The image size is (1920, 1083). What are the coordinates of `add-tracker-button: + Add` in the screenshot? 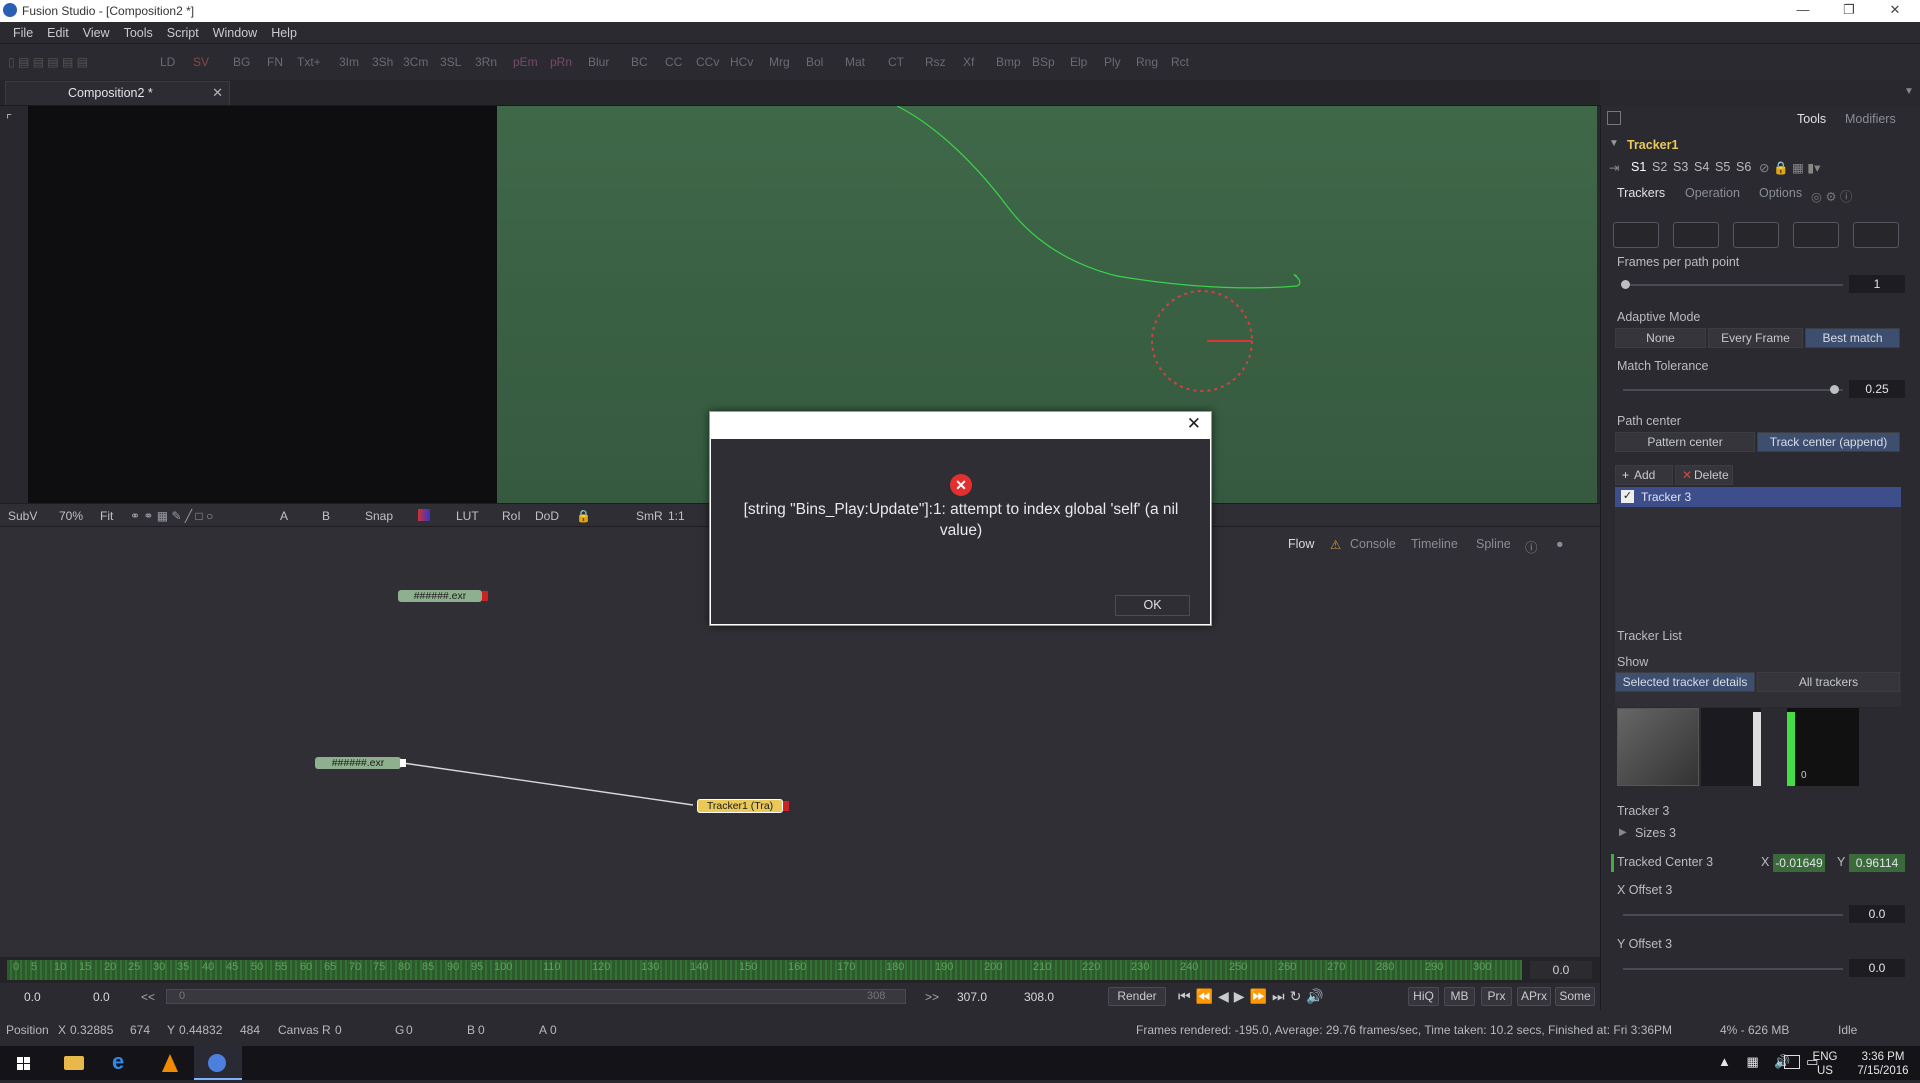 It's located at (1644, 475).